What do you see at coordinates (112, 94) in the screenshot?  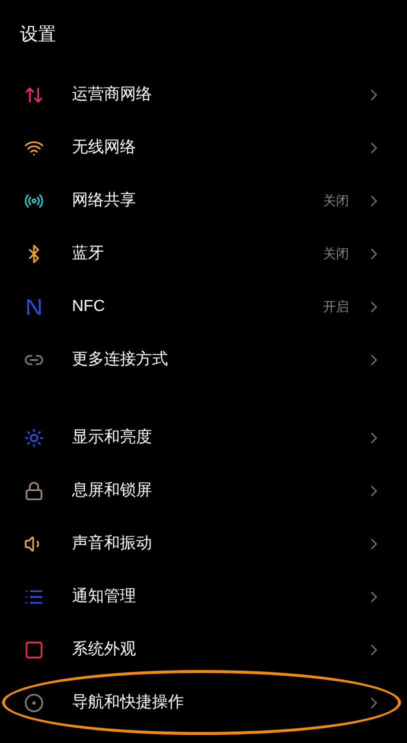 I see `row-label: 运营商网络` at bounding box center [112, 94].